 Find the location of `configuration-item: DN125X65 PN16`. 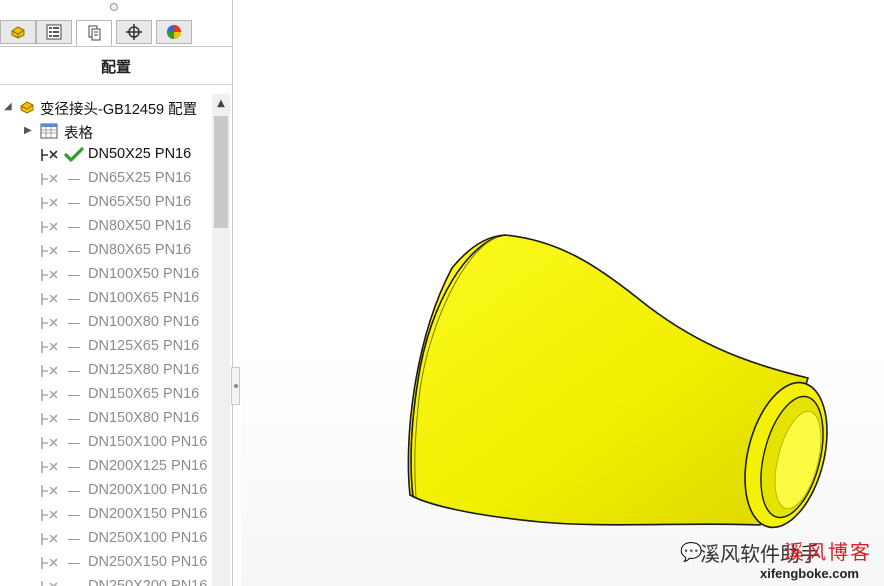

configuration-item: DN125X65 PN16 is located at coordinates (106, 347).